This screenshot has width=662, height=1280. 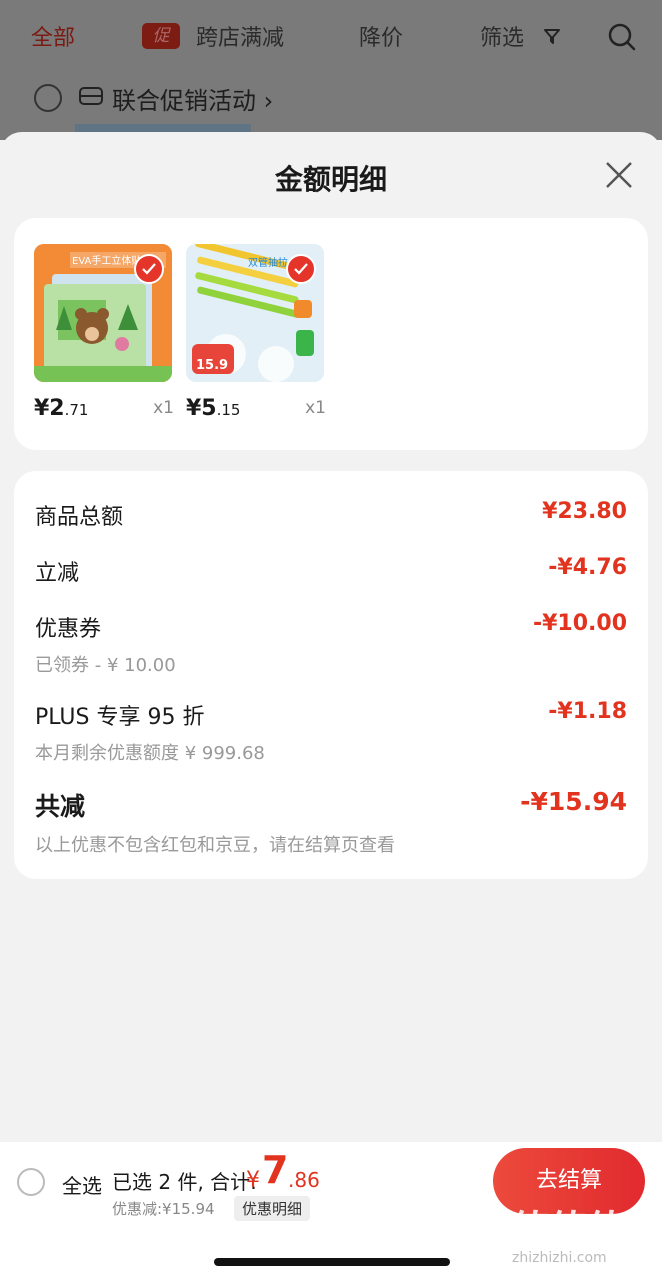 What do you see at coordinates (331, 732) in the screenshot?
I see `plus-discount-row: PLUS 专享 95 折 -¥1.18 本月剩余优惠额度 ¥ 999.68` at bounding box center [331, 732].